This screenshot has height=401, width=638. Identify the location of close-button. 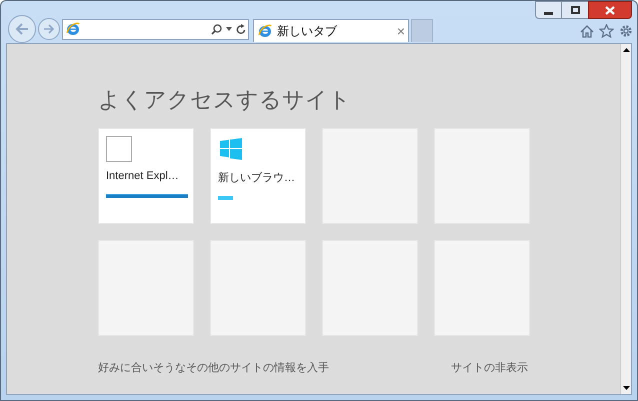
(610, 10).